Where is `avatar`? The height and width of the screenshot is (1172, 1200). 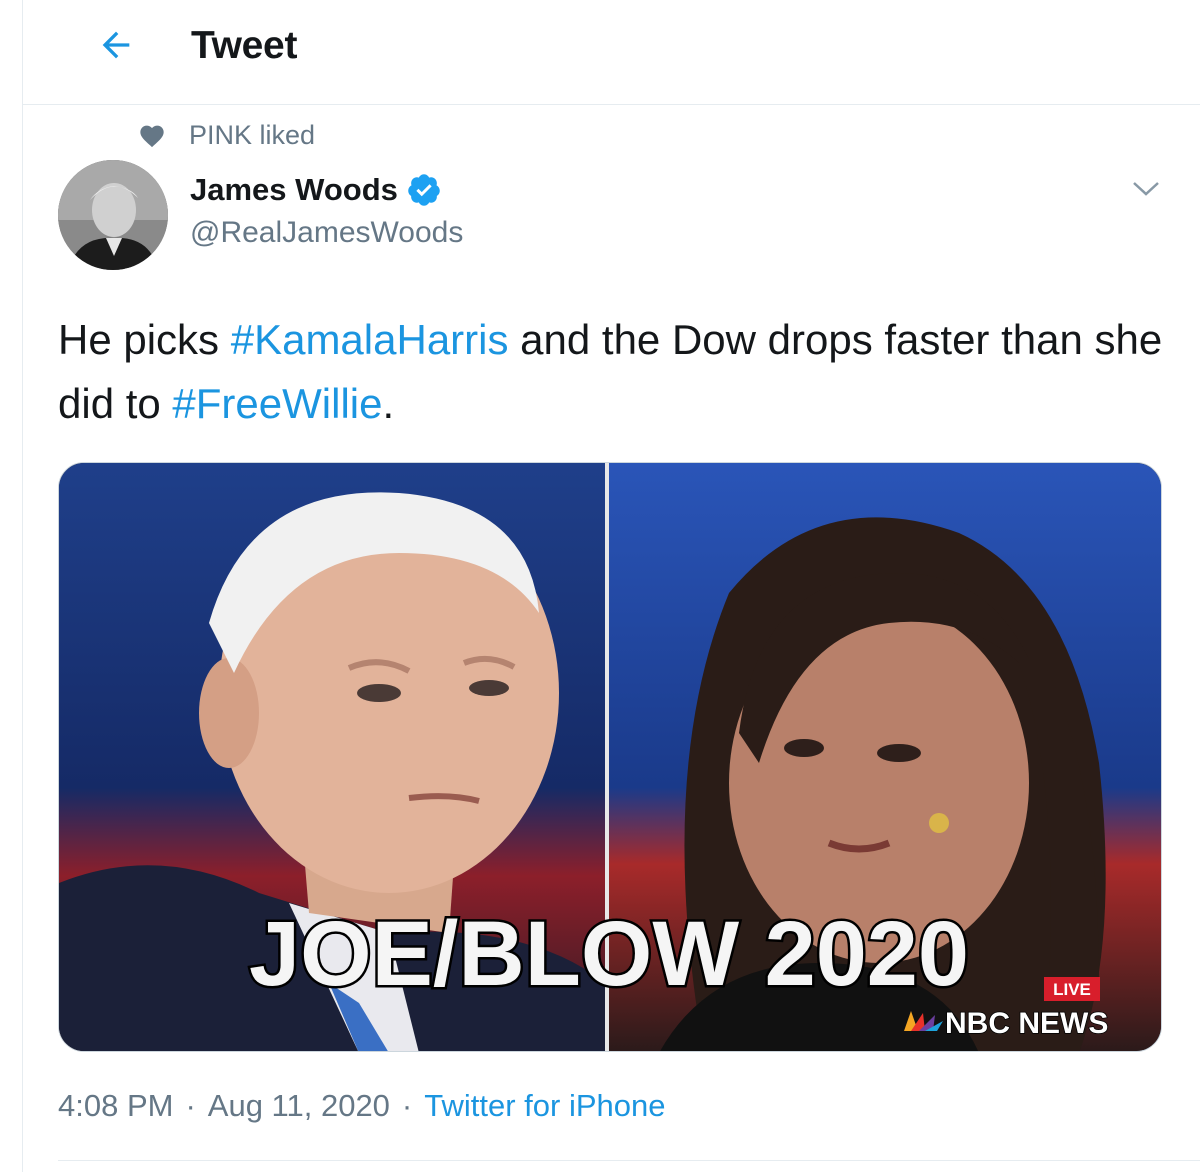
avatar is located at coordinates (113, 215).